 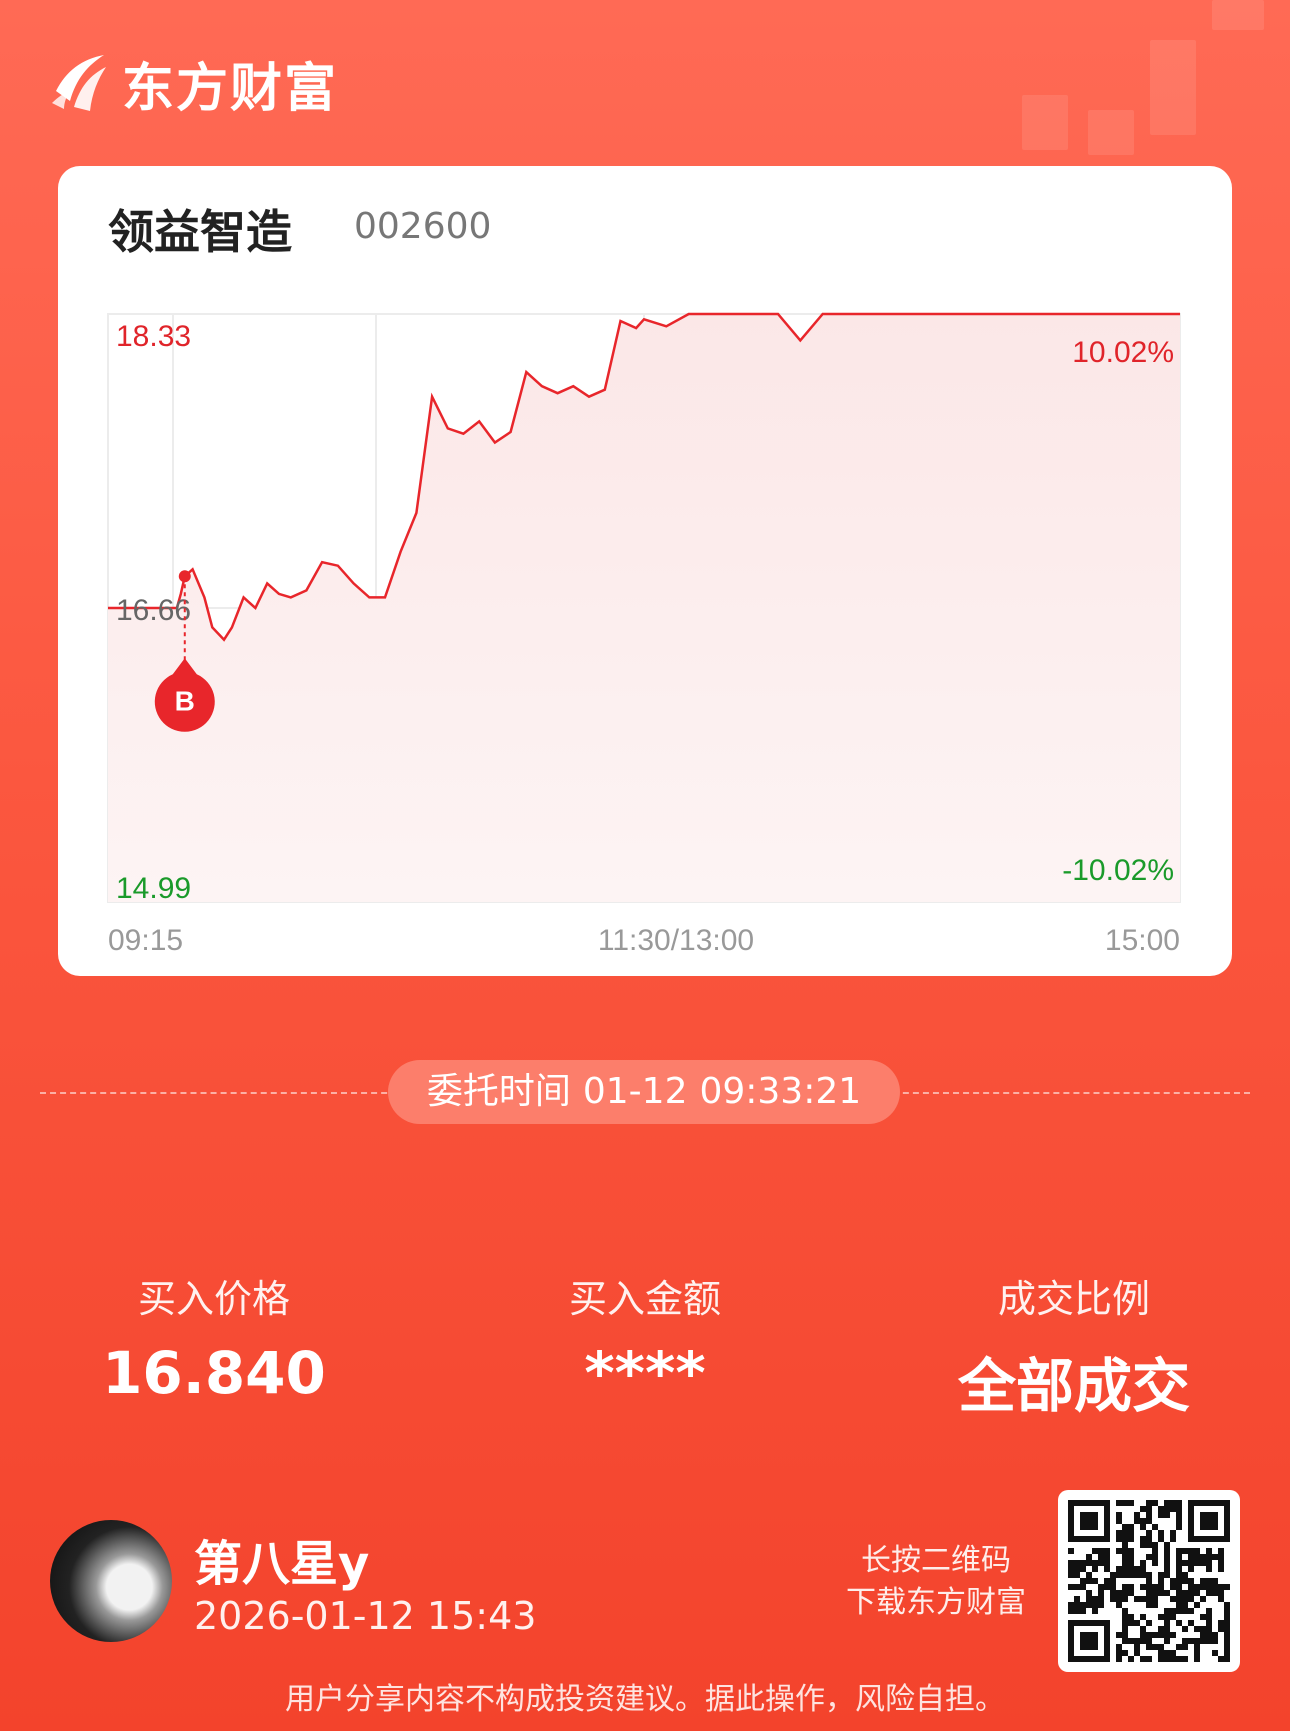 I want to click on qr-hint-line2: 下载东方财富, so click(x=936, y=1602).